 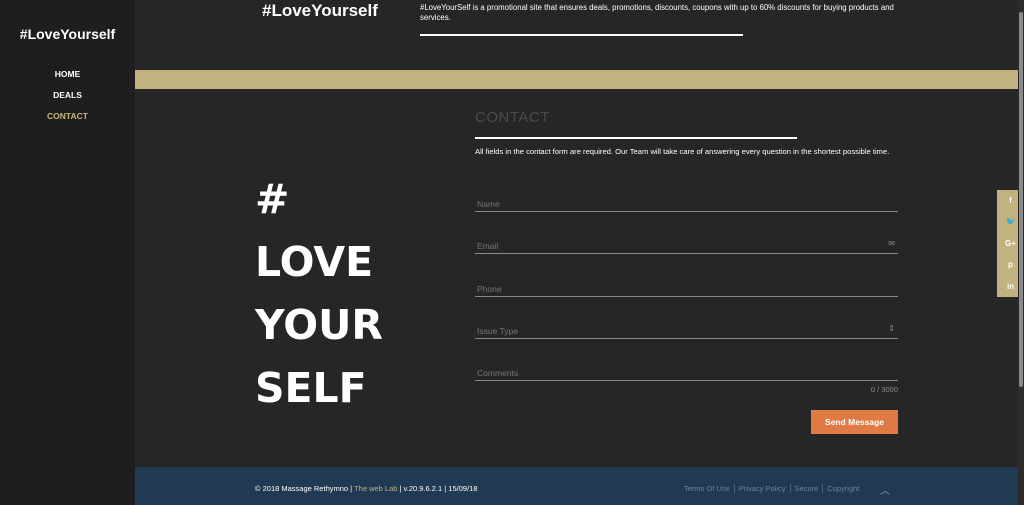 What do you see at coordinates (305, 488) in the screenshot?
I see `copyright-text: © 2018 Massage Rethymno |` at bounding box center [305, 488].